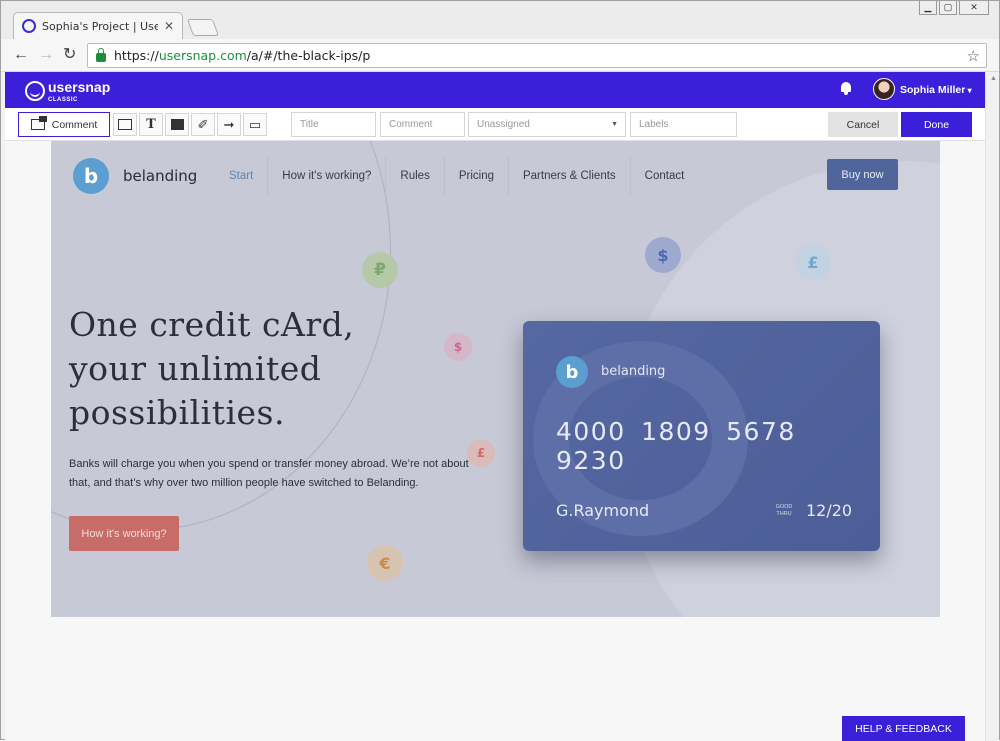 This screenshot has width=1000, height=741. I want to click on back-arrow-icon: ←, so click(21, 55).